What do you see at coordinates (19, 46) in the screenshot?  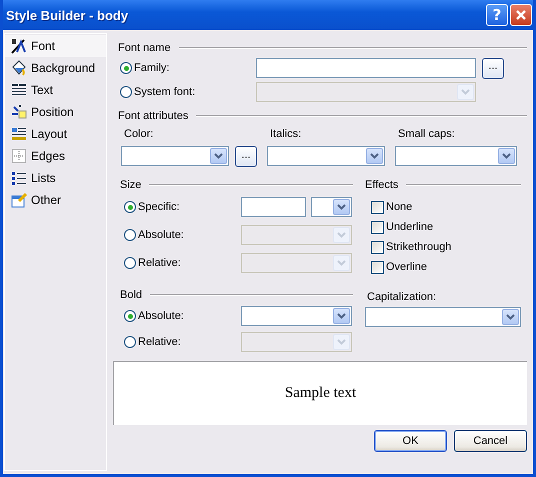 I see `font-icon` at bounding box center [19, 46].